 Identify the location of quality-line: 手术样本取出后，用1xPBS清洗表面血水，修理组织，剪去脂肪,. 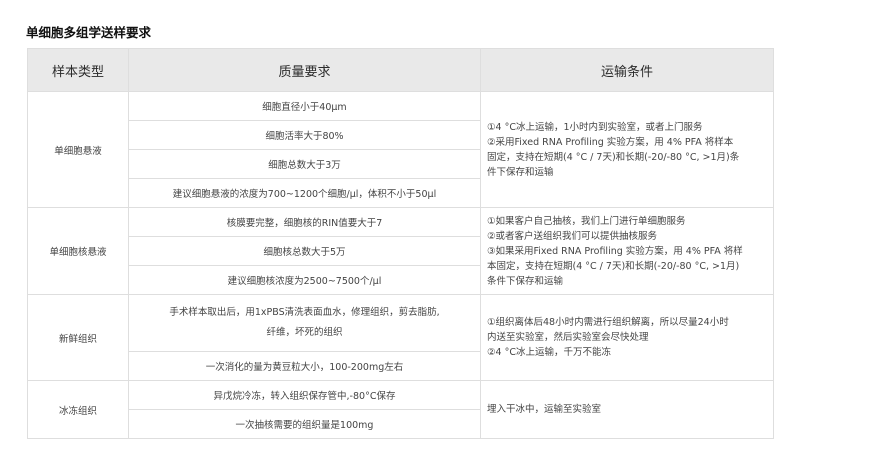
(304, 312).